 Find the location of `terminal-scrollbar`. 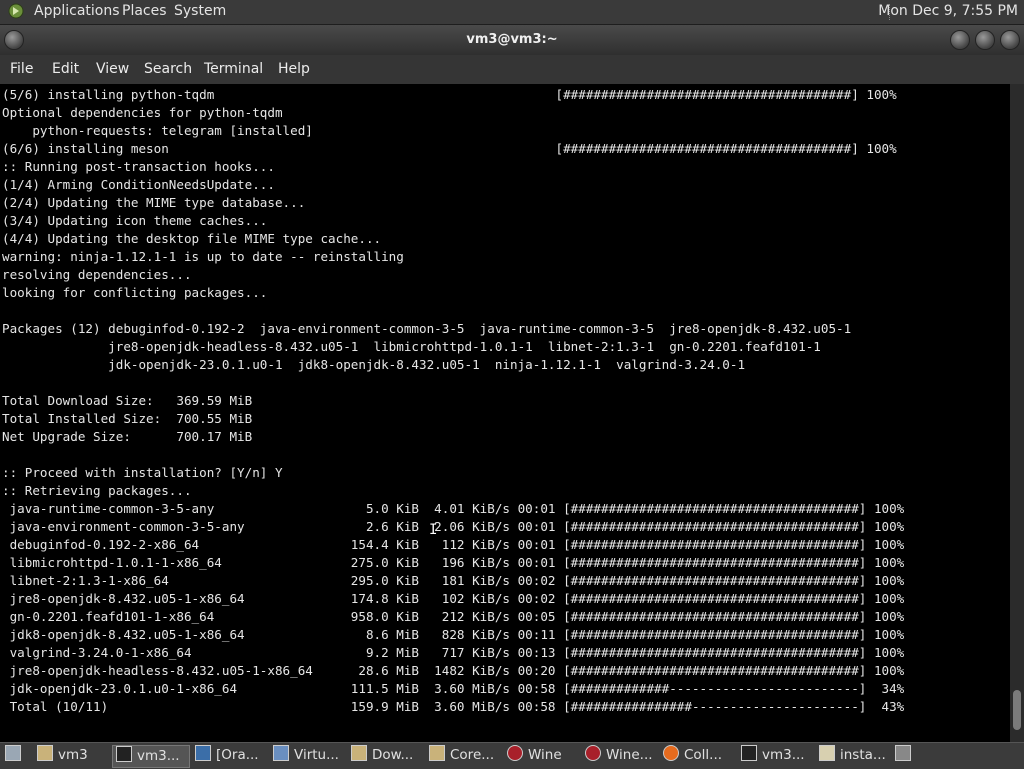

terminal-scrollbar is located at coordinates (1017, 413).